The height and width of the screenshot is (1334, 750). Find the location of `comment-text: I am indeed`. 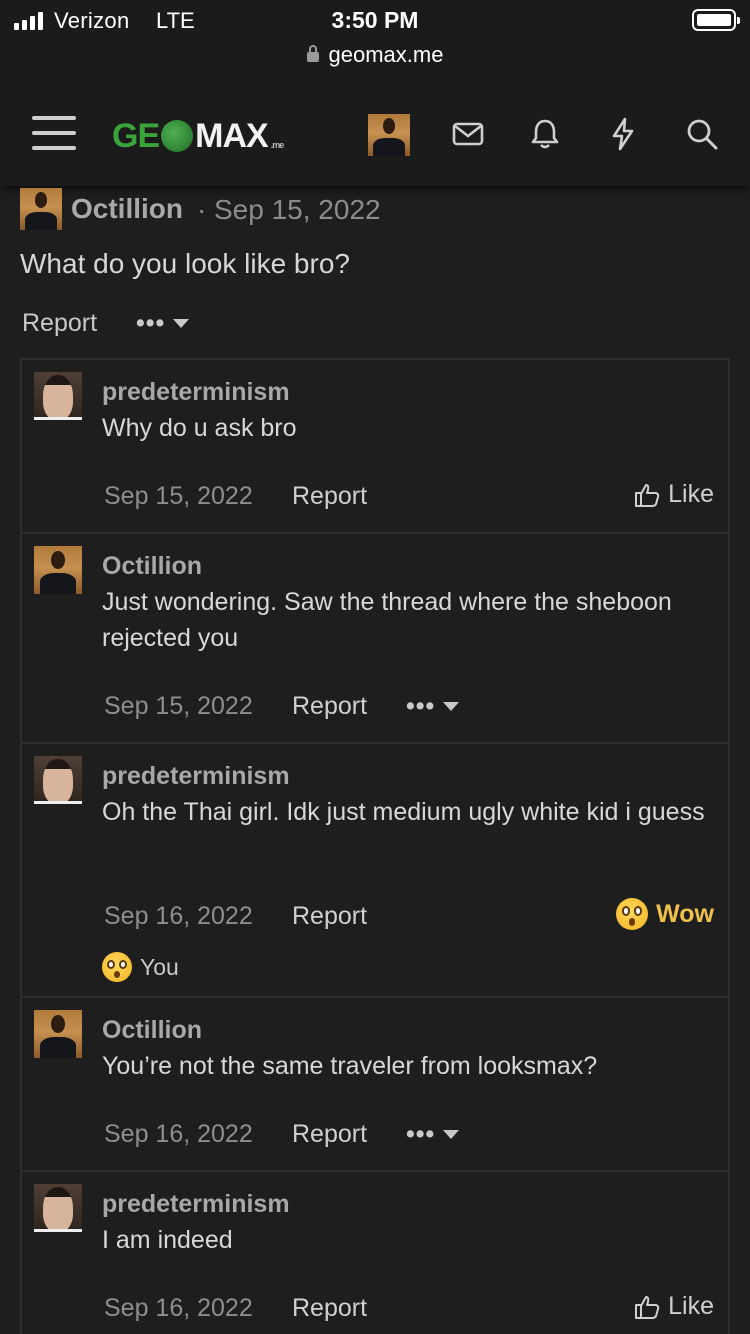

comment-text: I am indeed is located at coordinates (167, 1240).